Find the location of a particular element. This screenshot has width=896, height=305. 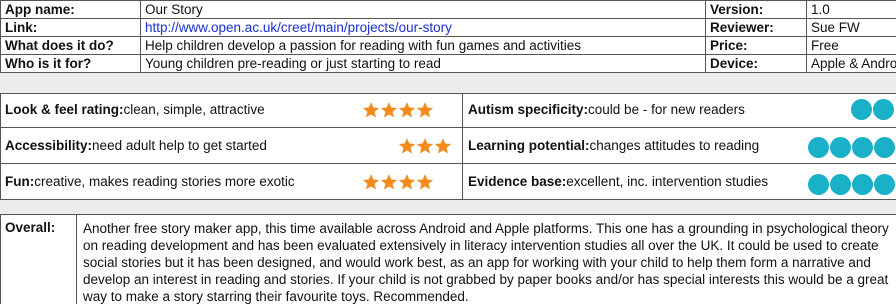

learning-label: Learning potential: is located at coordinates (529, 145).